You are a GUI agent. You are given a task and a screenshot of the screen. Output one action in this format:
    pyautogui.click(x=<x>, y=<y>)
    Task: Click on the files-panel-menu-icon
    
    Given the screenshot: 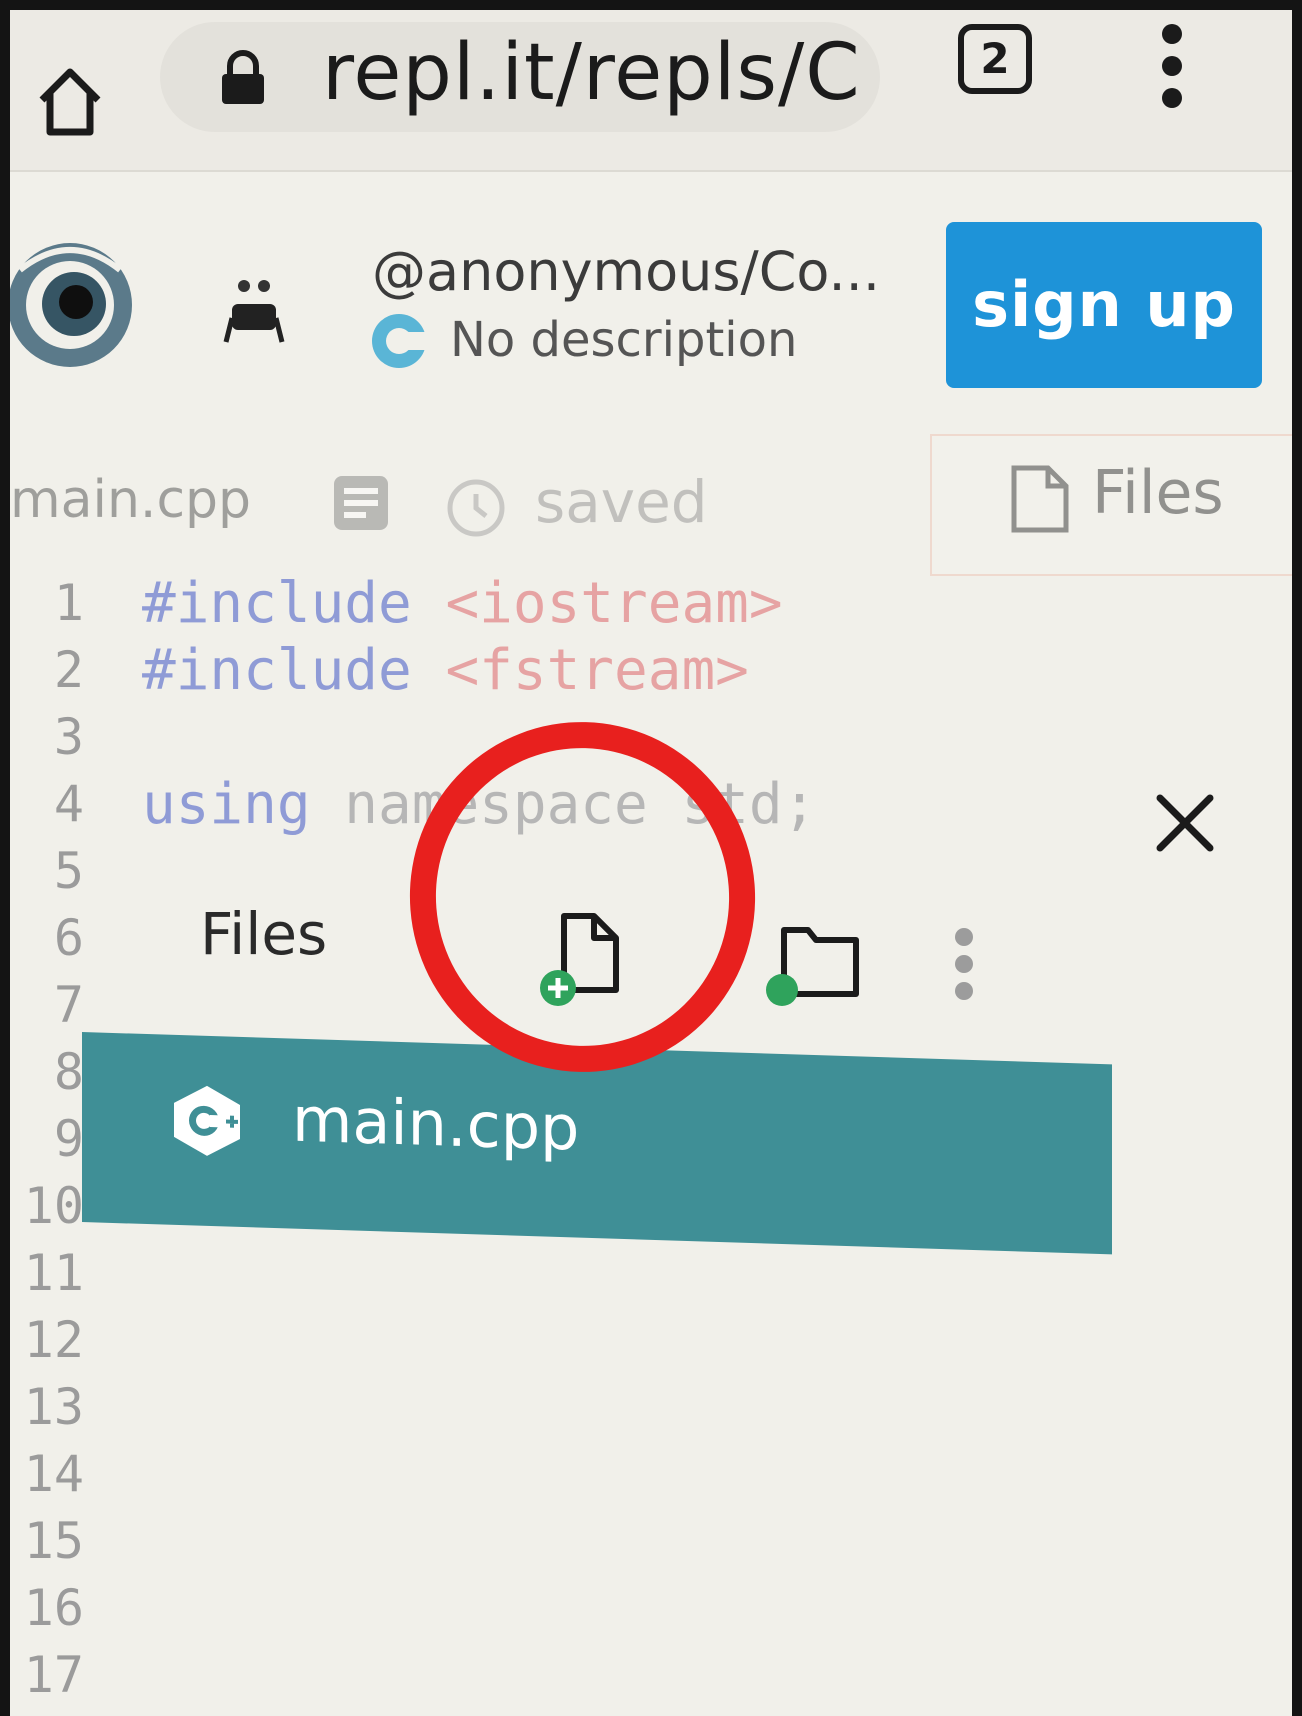 What is the action you would take?
    pyautogui.click(x=964, y=967)
    